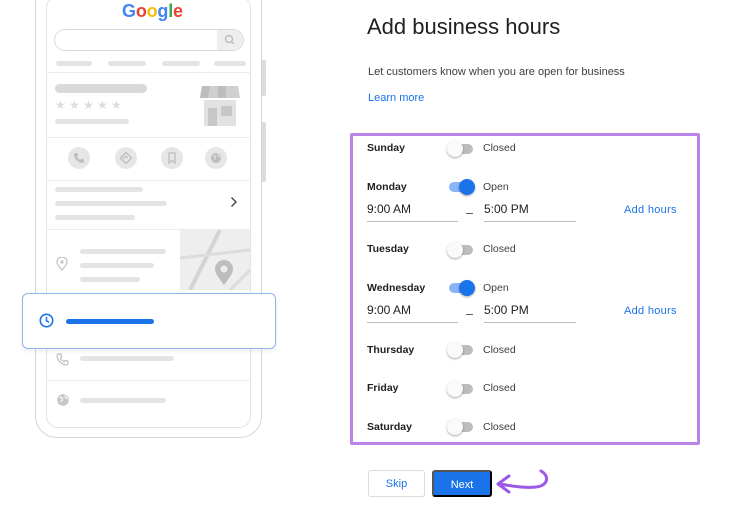  Describe the element at coordinates (396, 288) in the screenshot. I see `day-label-wednesday: Wednesday` at that location.